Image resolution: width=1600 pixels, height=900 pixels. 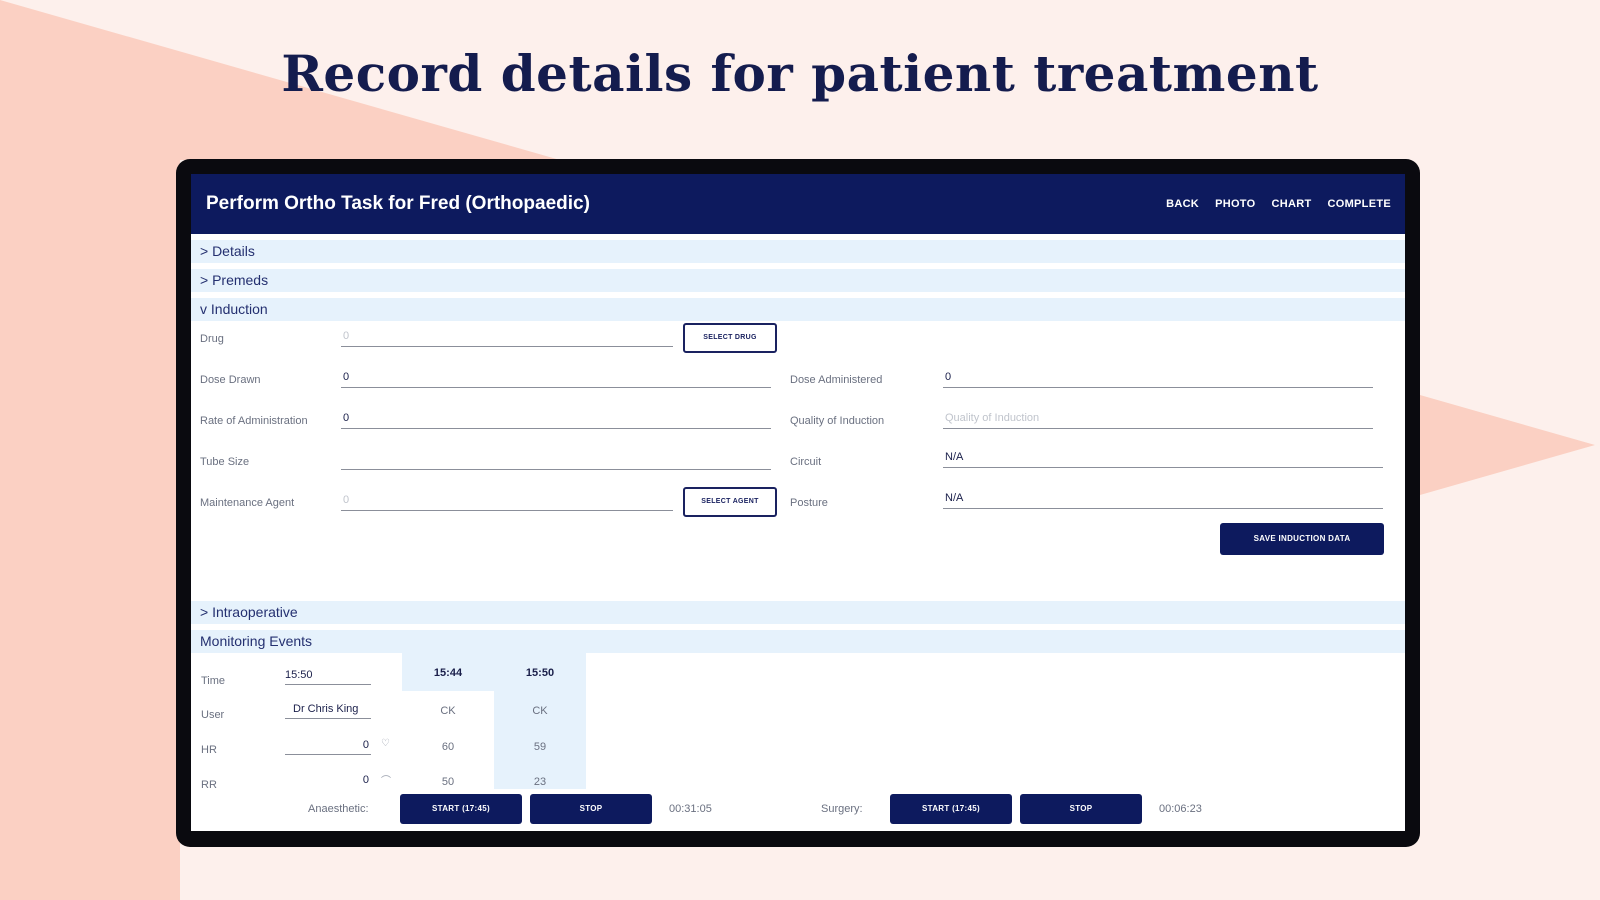 I want to click on section-induction: v Induction, so click(x=798, y=309).